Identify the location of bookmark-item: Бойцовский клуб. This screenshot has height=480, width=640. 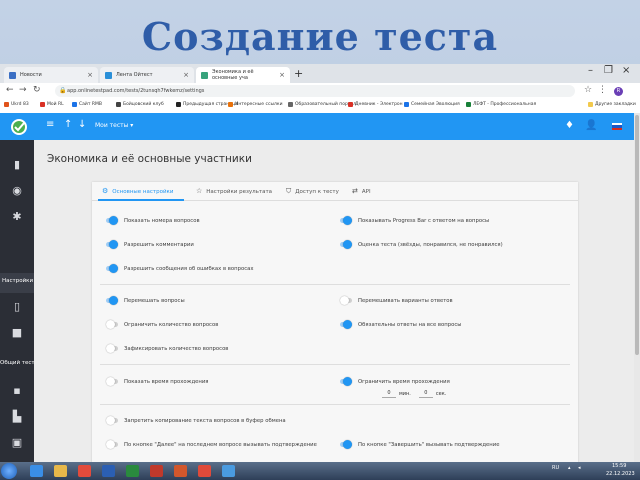
(140, 104).